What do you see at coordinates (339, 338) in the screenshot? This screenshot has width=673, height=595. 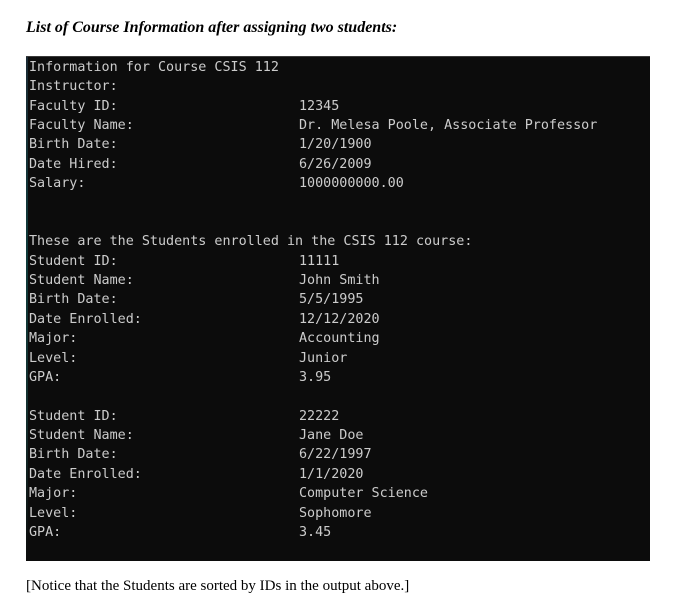 I see `field-value: Accounting` at bounding box center [339, 338].